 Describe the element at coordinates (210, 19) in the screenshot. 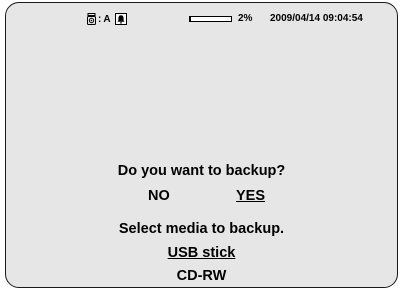

I see `storage-usage-bar` at that location.